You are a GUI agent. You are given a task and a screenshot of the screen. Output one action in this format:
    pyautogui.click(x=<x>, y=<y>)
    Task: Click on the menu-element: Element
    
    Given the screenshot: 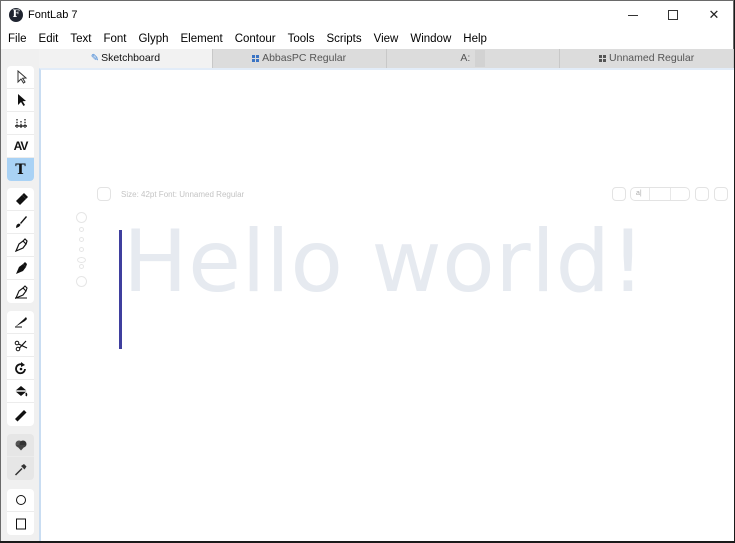 What is the action you would take?
    pyautogui.click(x=202, y=39)
    